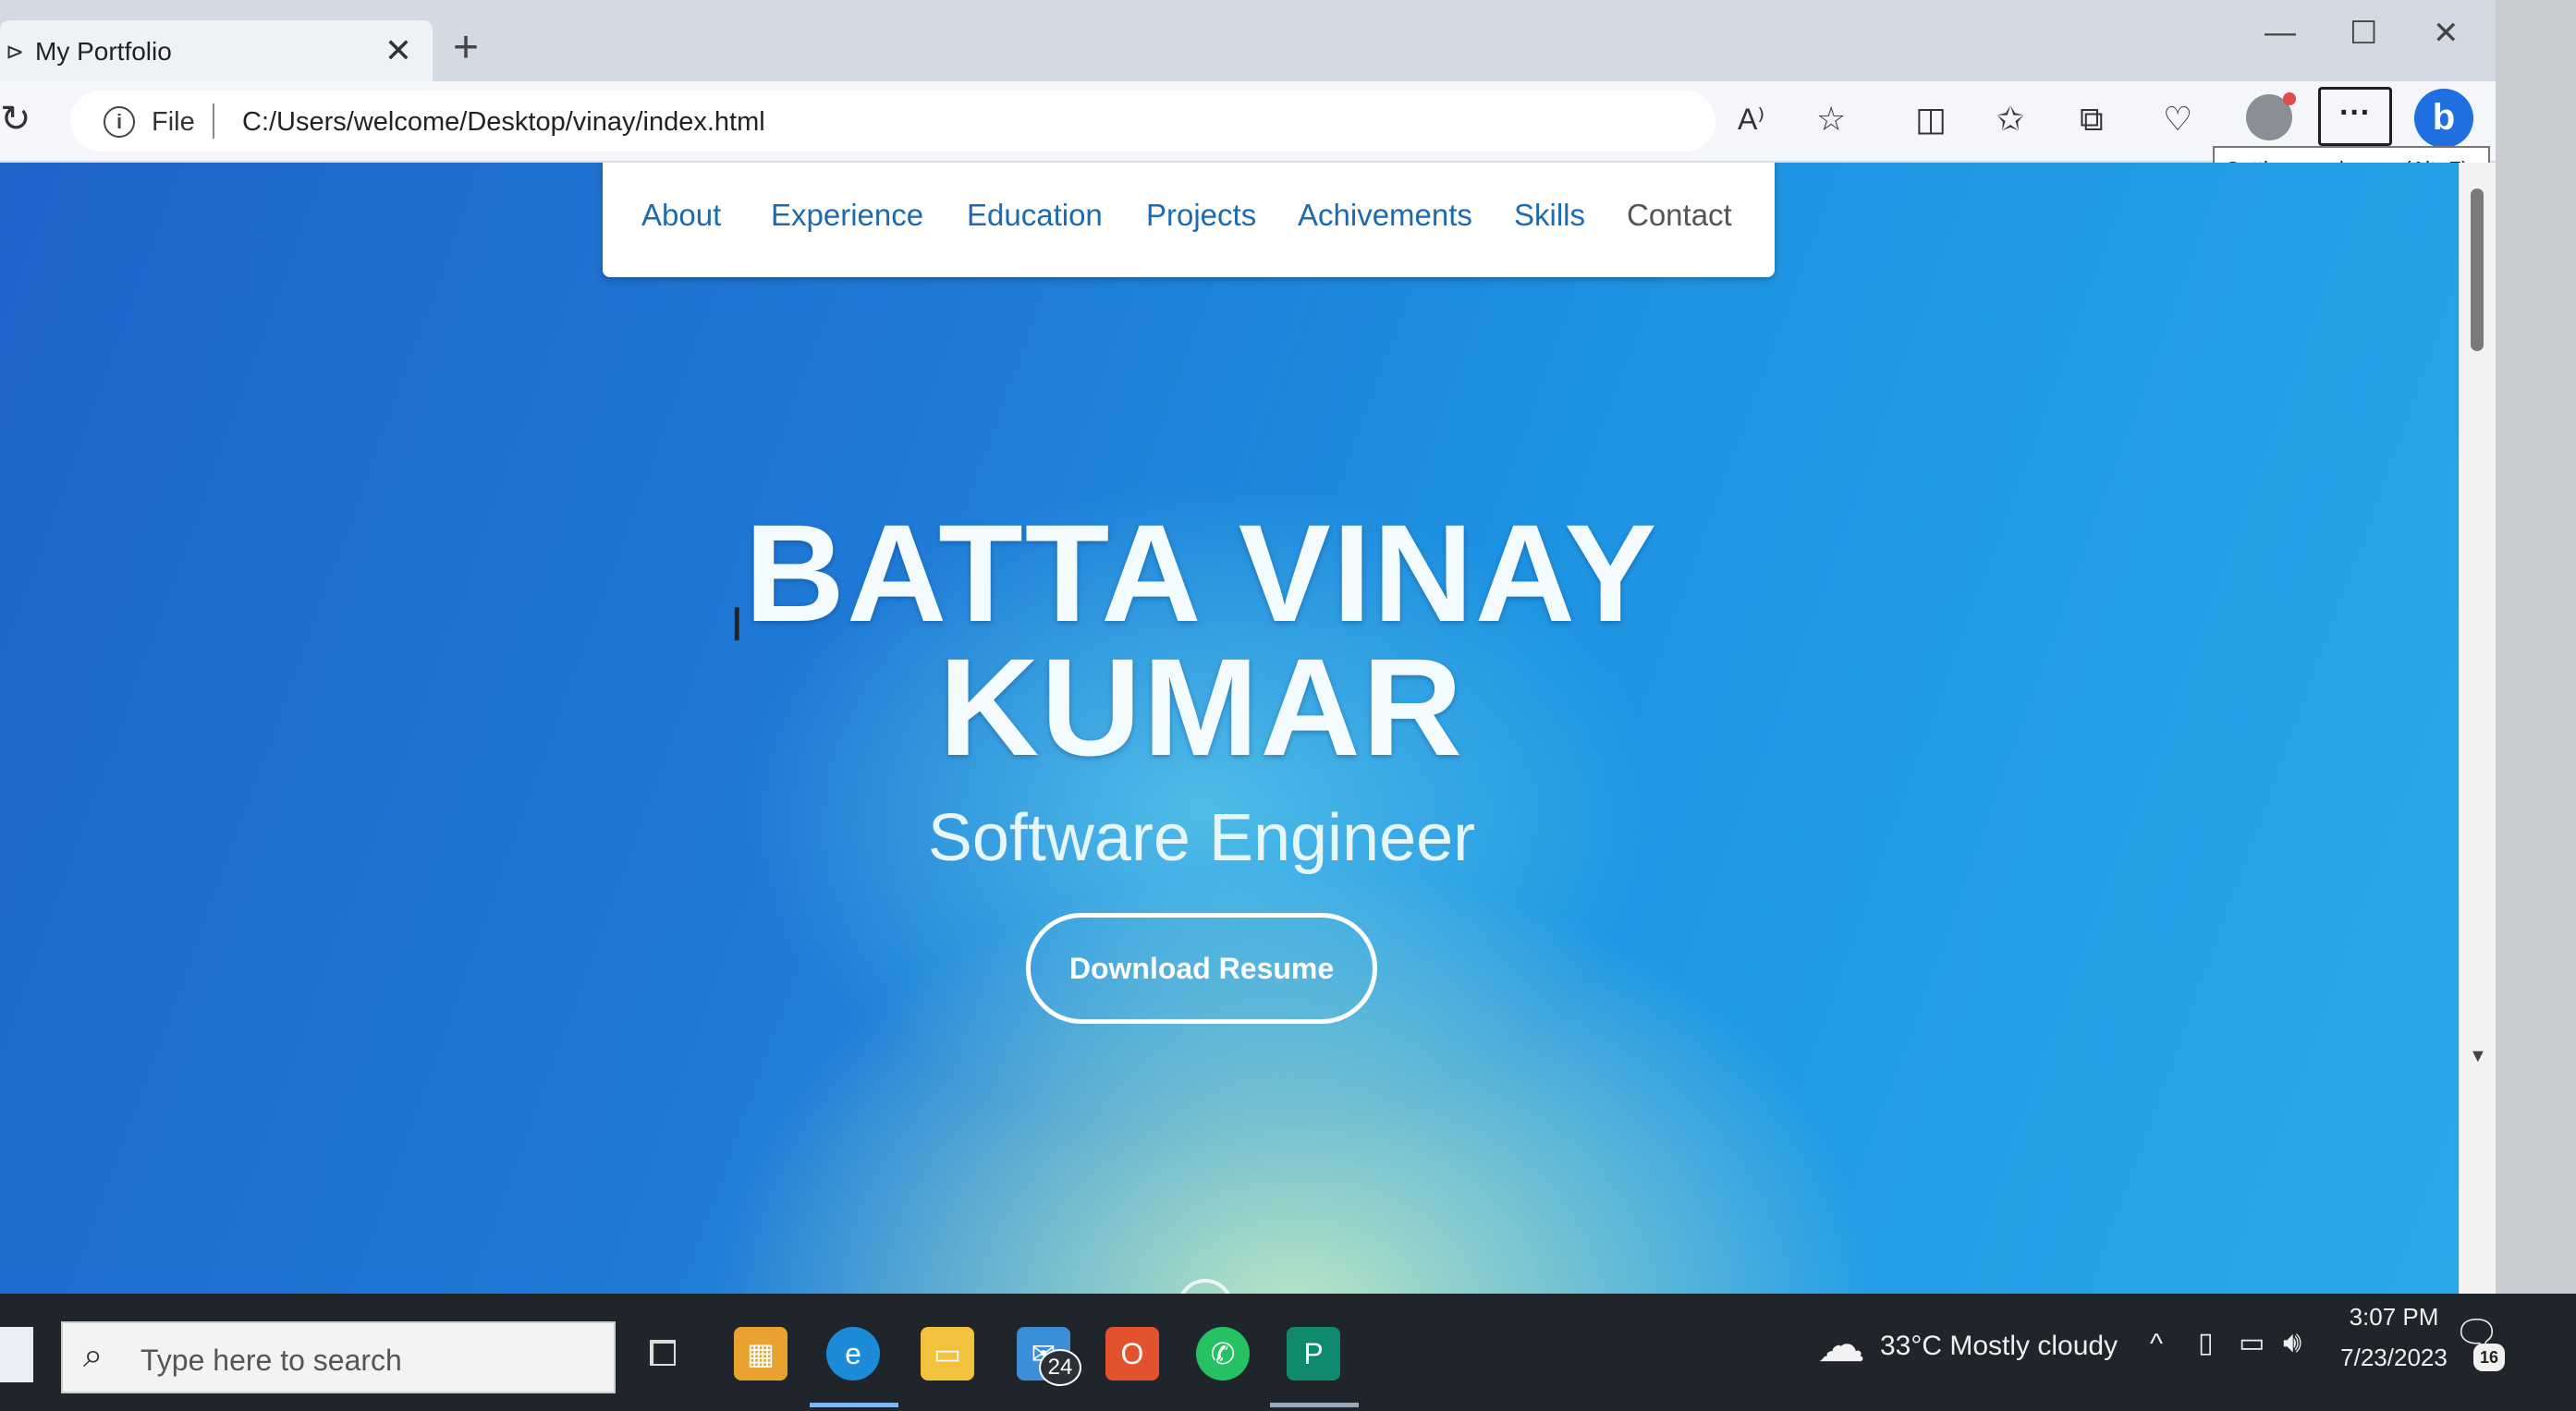  I want to click on windows-start-icon, so click(16, 1354).